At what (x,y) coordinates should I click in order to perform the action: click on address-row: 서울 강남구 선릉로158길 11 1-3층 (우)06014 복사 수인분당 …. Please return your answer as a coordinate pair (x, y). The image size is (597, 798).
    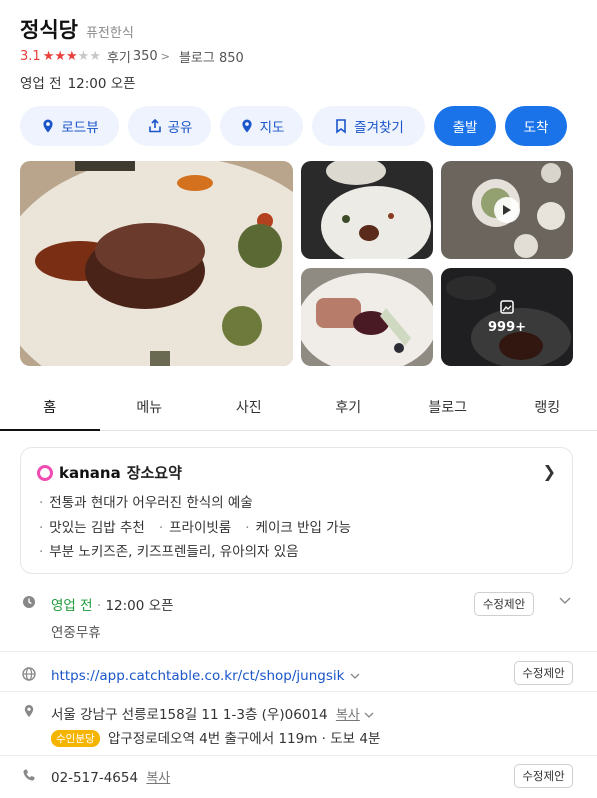
    Looking at the image, I should click on (298, 726).